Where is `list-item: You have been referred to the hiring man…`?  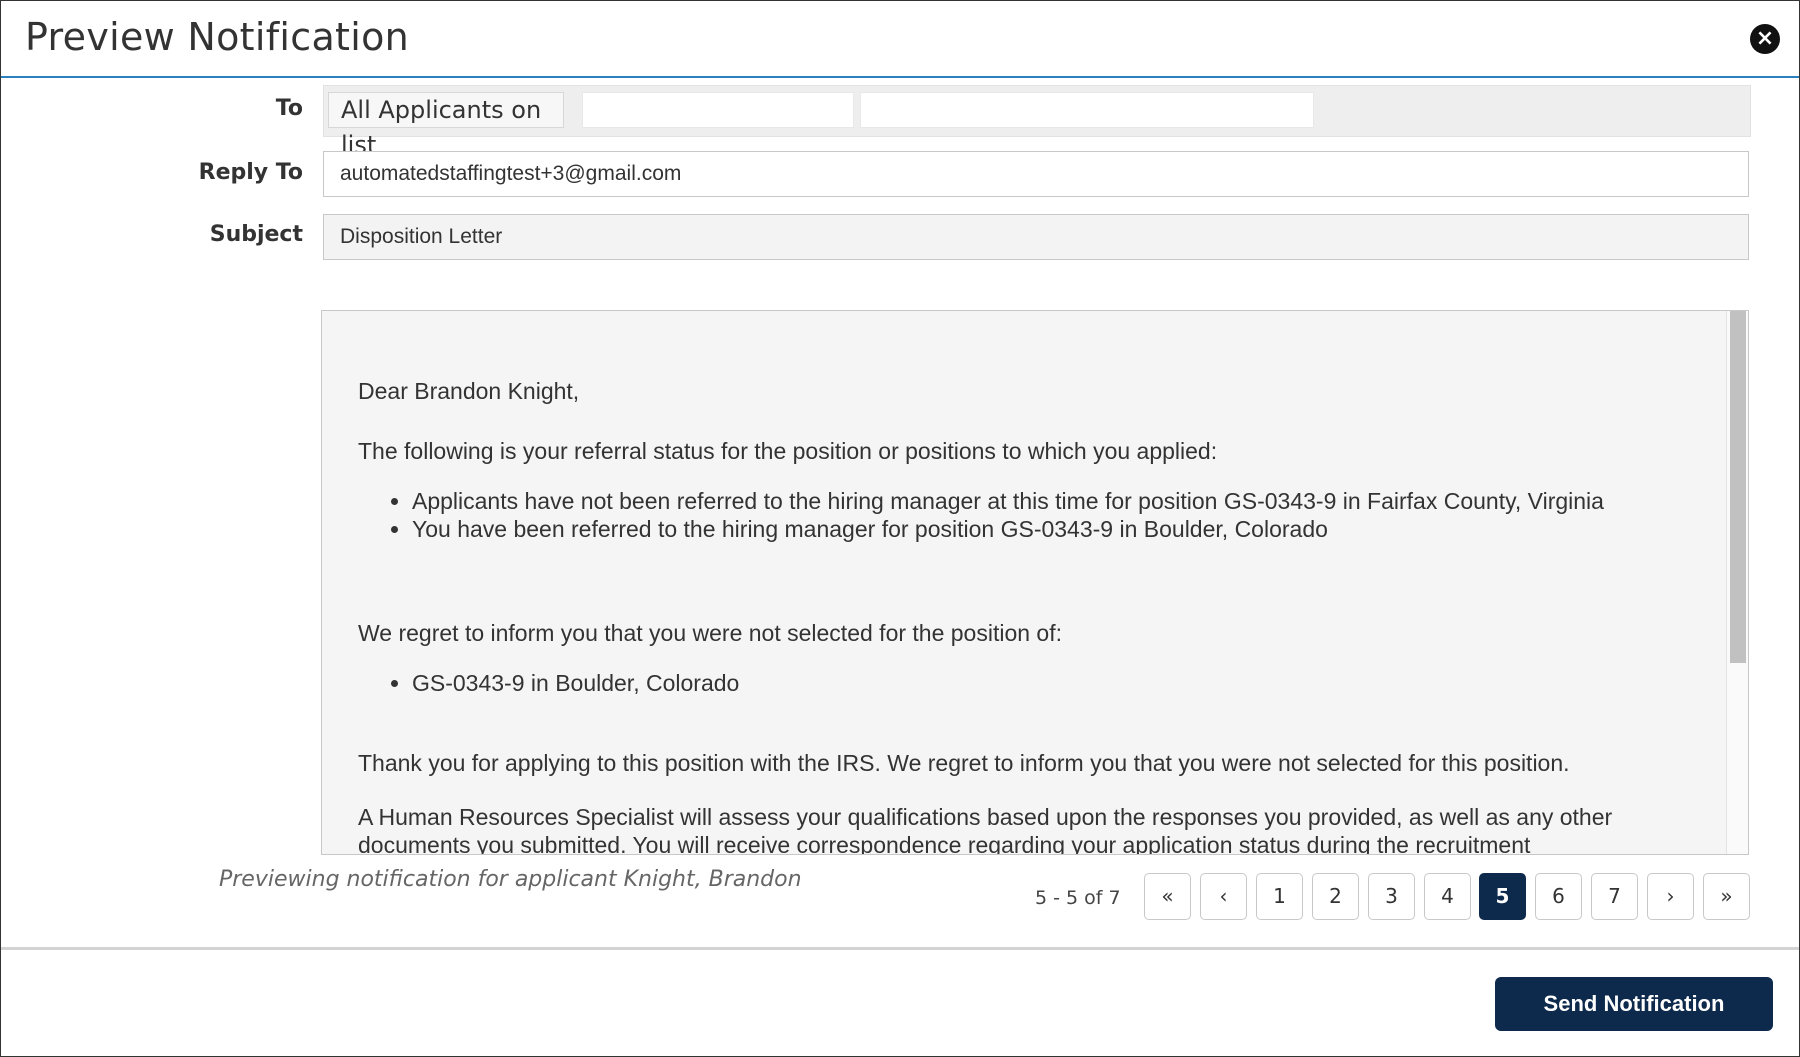
list-item: You have been referred to the hiring man… is located at coordinates (1055, 529).